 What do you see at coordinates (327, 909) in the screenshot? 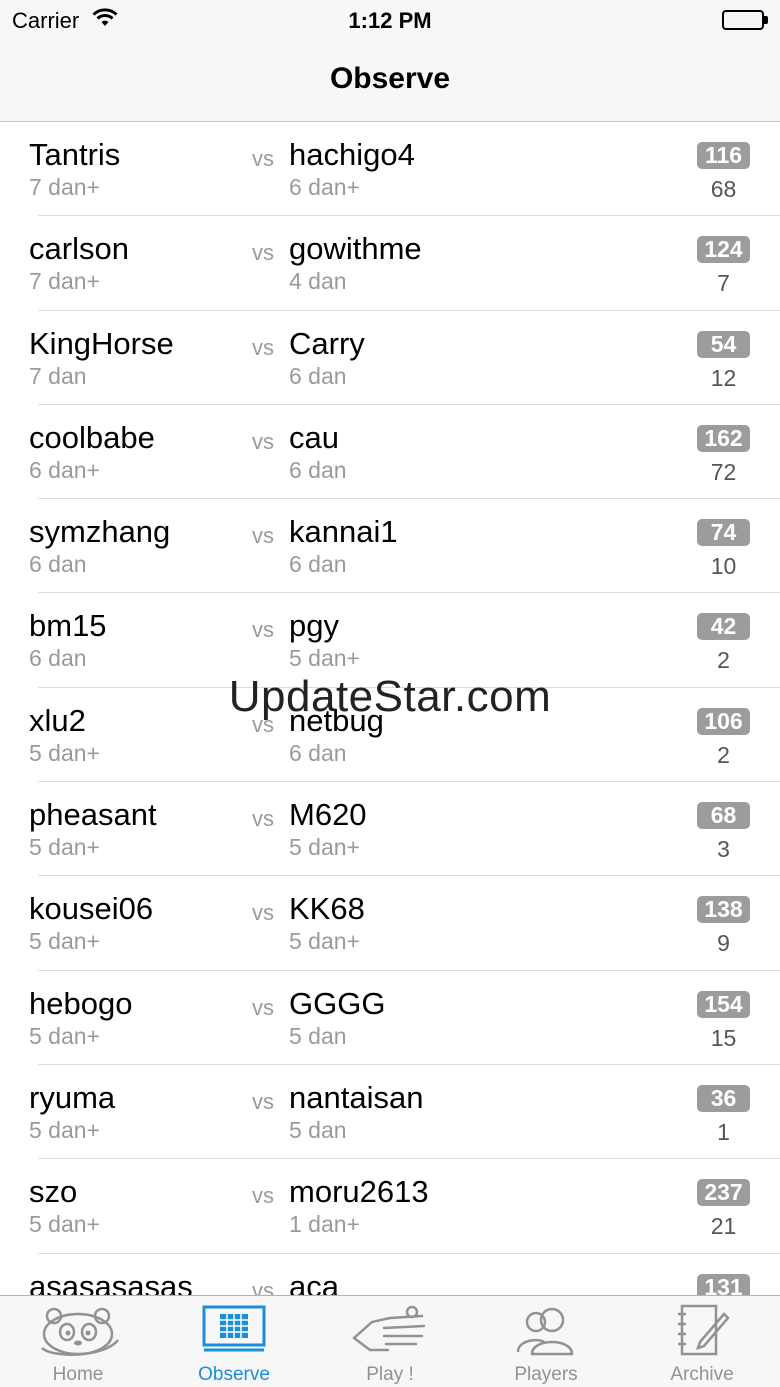
I see `white-player-name: KK68` at bounding box center [327, 909].